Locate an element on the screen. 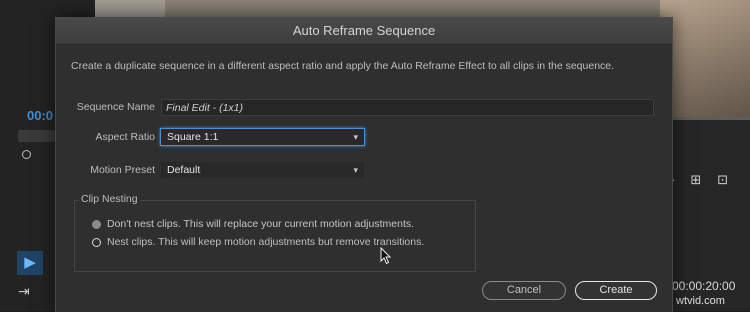 This screenshot has height=312, width=750. radio-button-unselected is located at coordinates (96, 224).